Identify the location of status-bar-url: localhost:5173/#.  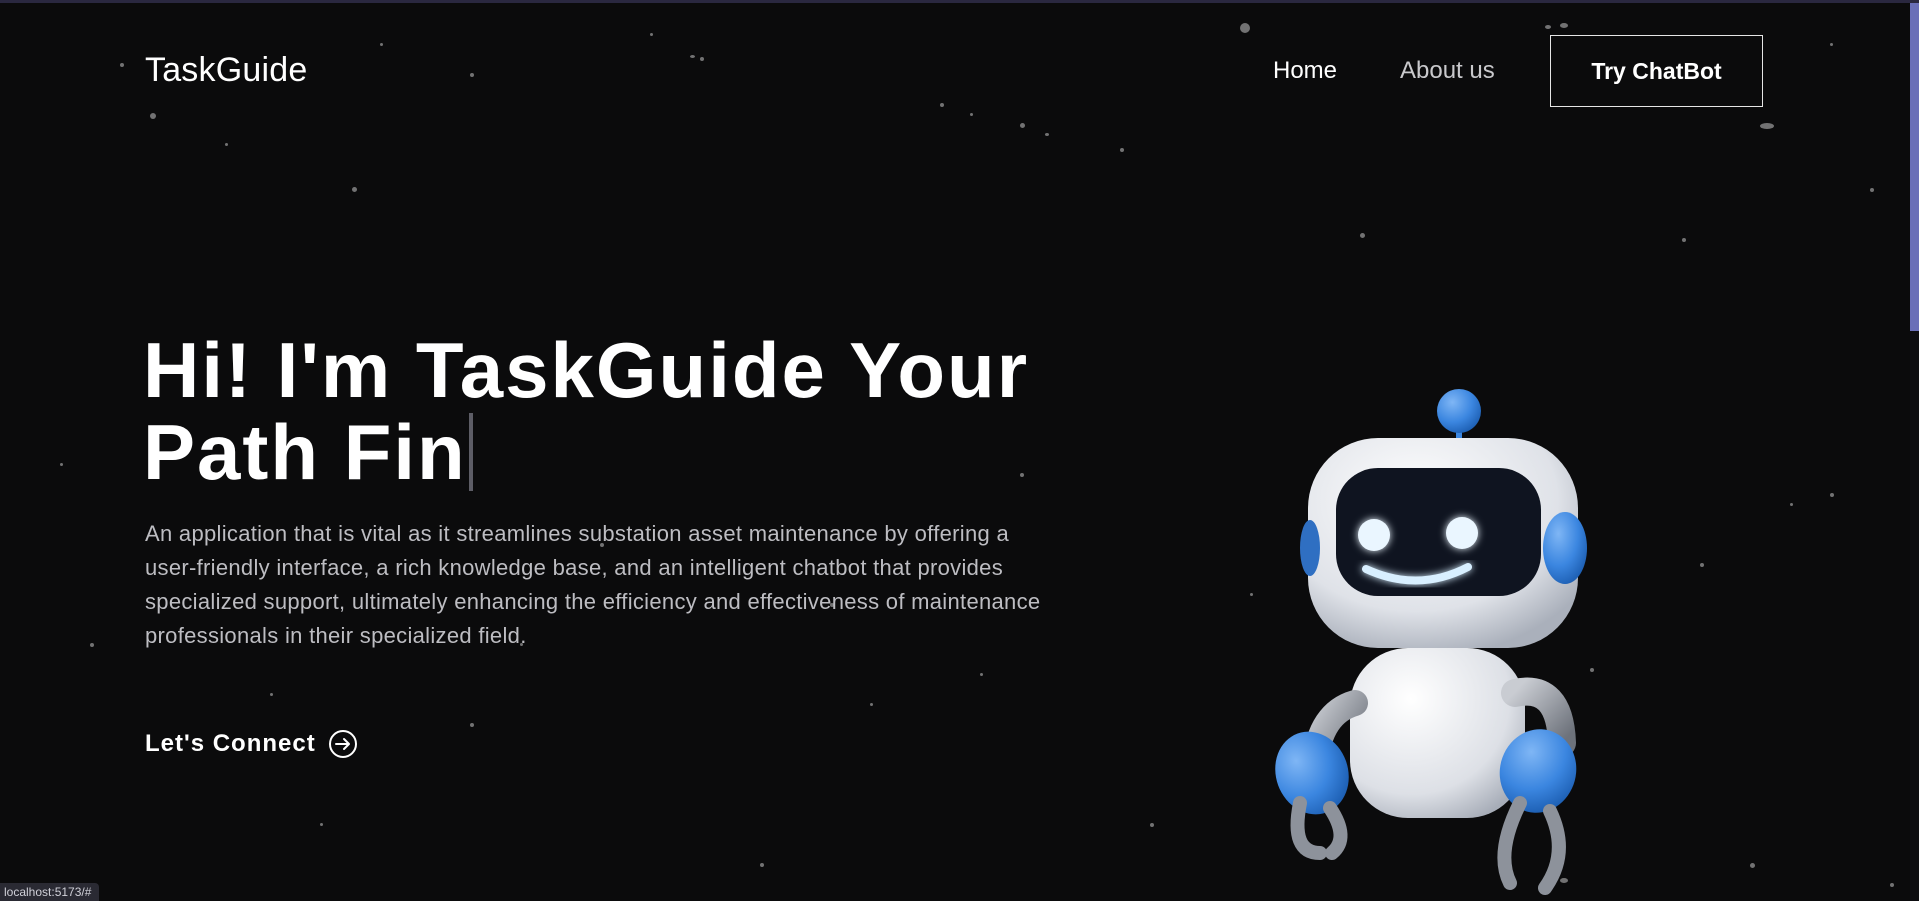
(50, 892).